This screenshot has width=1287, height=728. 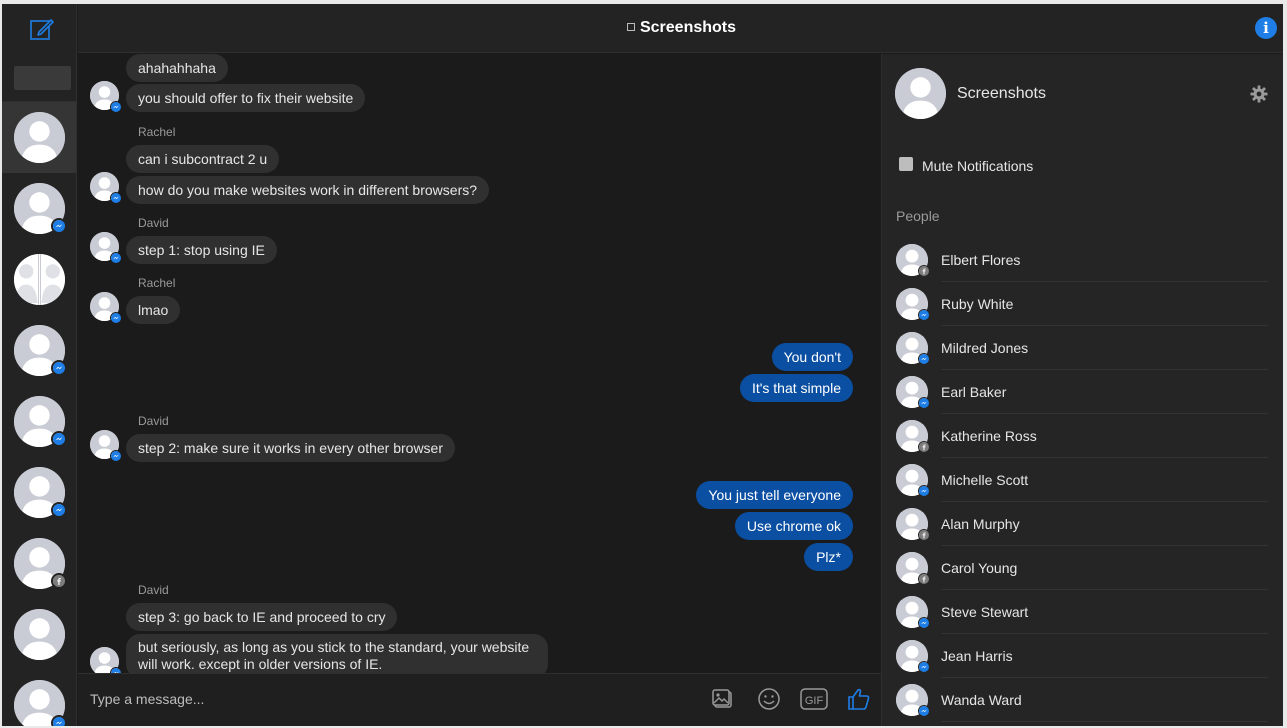 I want to click on person-name: Jean Harris, so click(x=977, y=656).